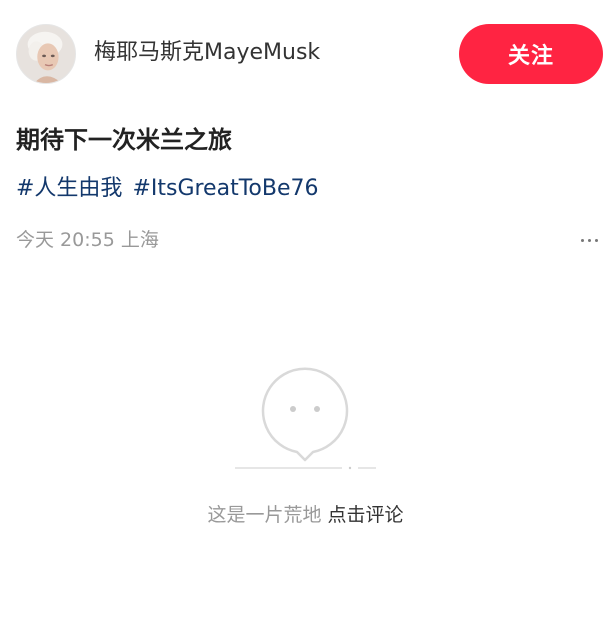 Image resolution: width=611 pixels, height=625 pixels. I want to click on note-title: 期待下一次米兰之旅, so click(124, 140).